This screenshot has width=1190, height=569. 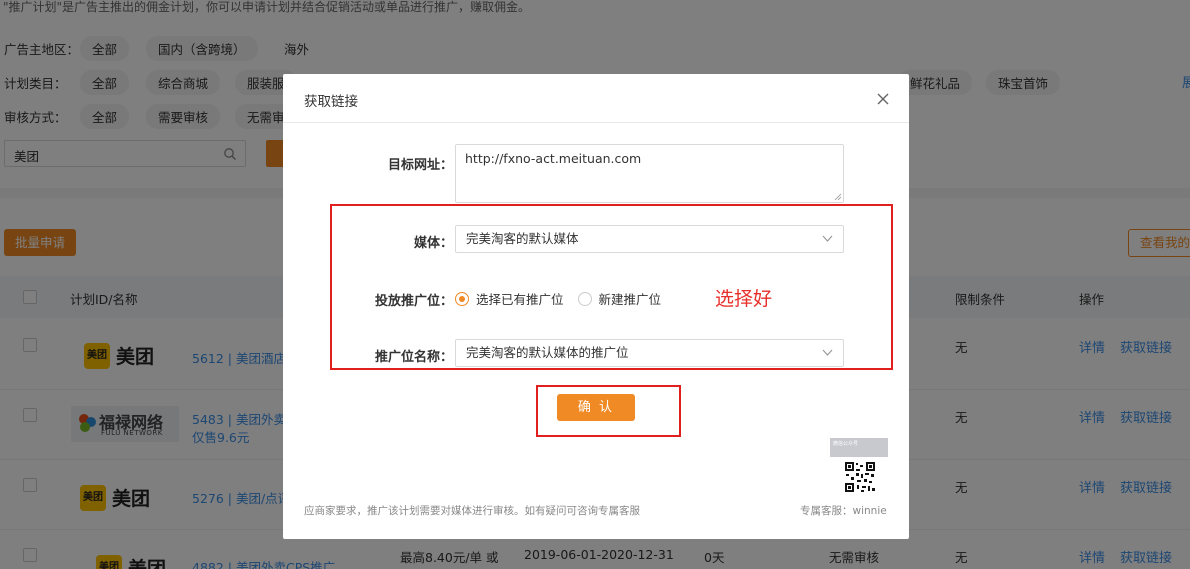 I want to click on target-url-label: 目标网址：, so click(x=420, y=165).